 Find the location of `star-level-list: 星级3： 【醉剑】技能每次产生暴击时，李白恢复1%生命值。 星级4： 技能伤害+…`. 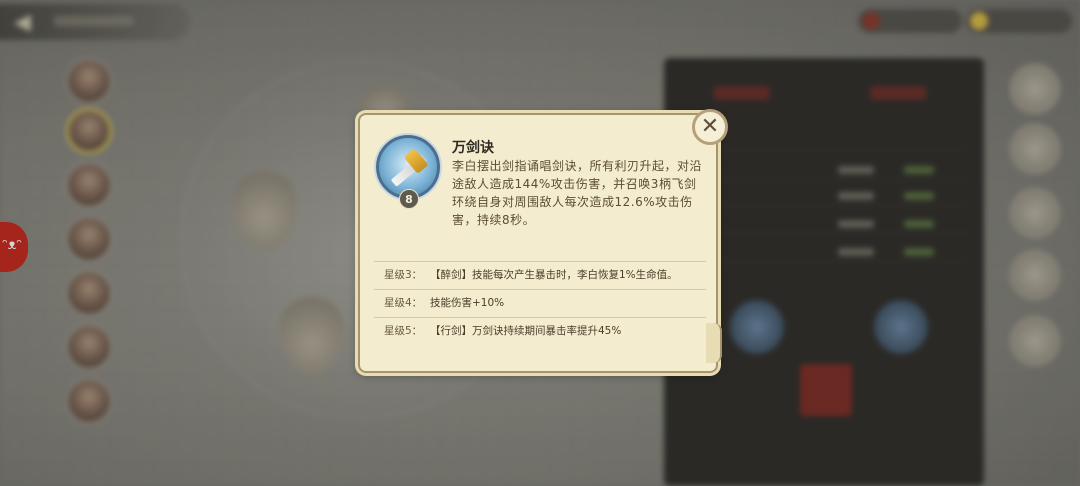

star-level-list: 星级3： 【醉剑】技能每次产生暴击时，李白恢复1%生命值。 星级4： 技能伤害+… is located at coordinates (540, 303).